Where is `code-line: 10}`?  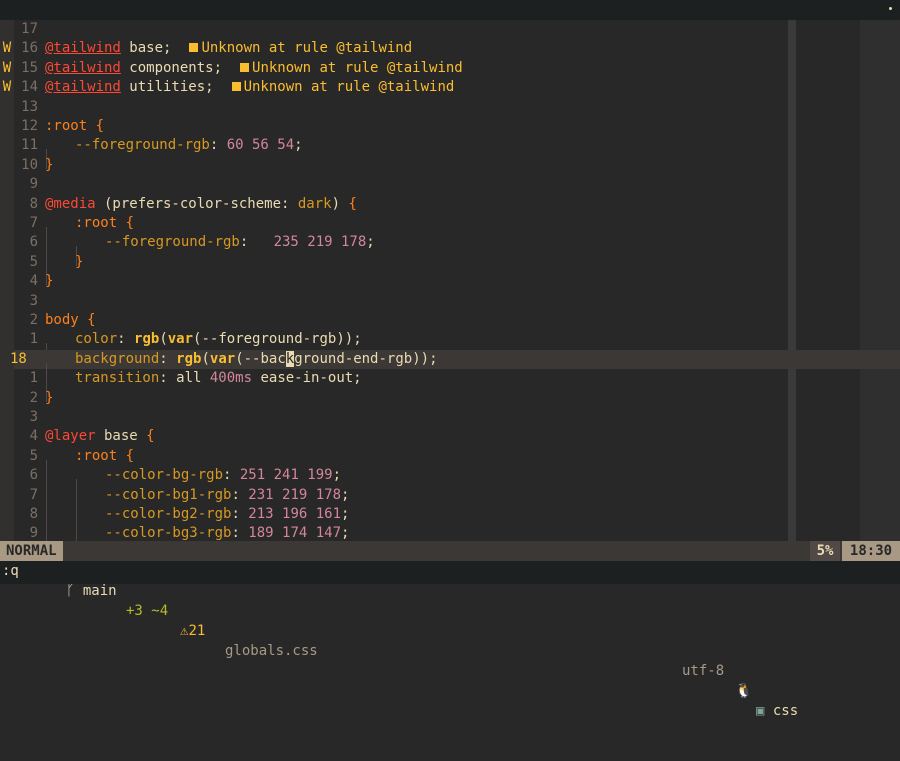
code-line: 10} is located at coordinates (450, 165).